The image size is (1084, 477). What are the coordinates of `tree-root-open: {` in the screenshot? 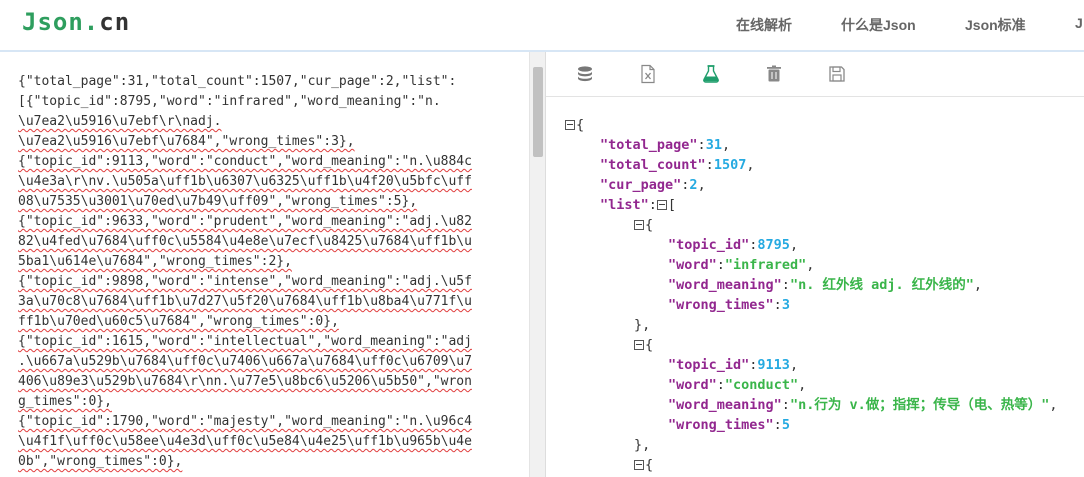 It's located at (574, 125).